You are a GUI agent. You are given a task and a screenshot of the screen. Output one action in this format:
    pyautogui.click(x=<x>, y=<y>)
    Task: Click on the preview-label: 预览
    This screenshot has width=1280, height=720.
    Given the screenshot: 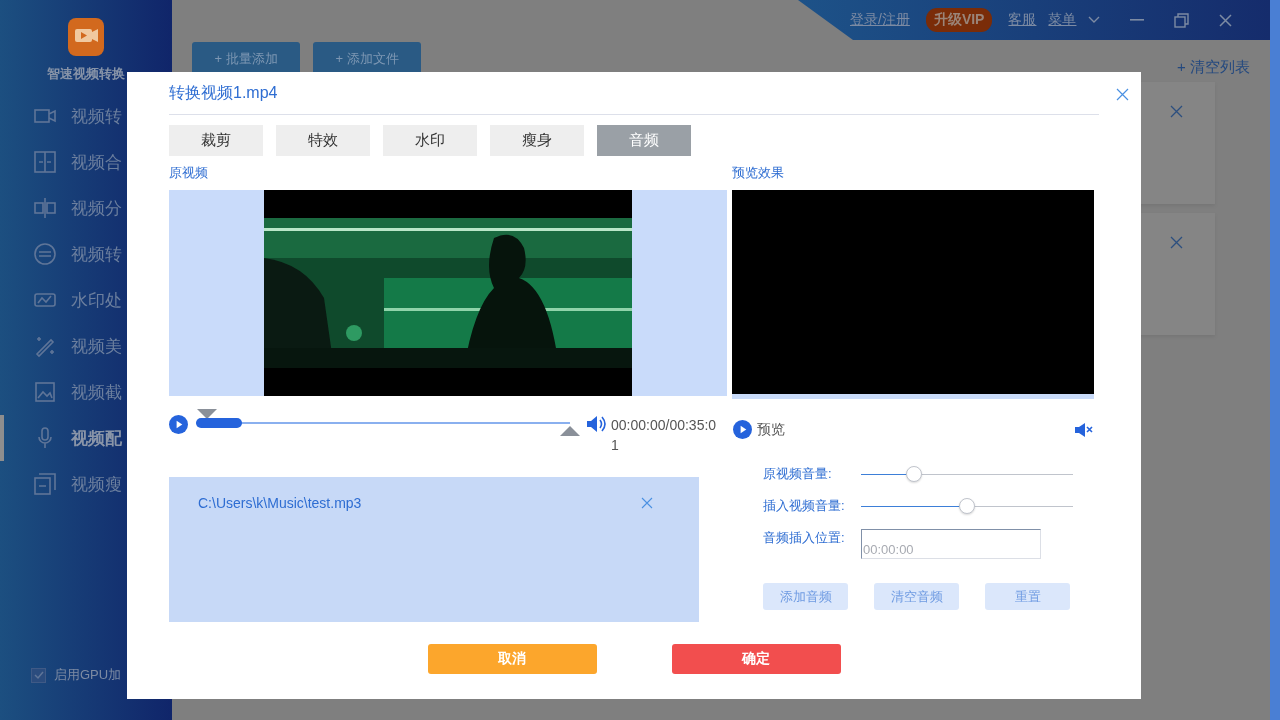 What is the action you would take?
    pyautogui.click(x=771, y=429)
    